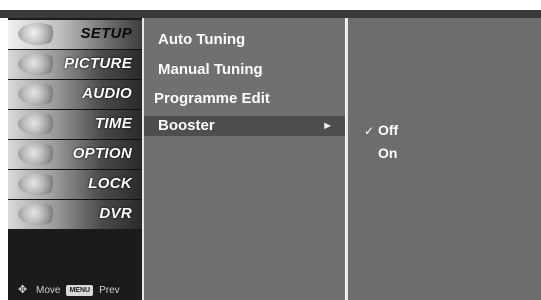 The width and height of the screenshot is (541, 300). What do you see at coordinates (48, 290) in the screenshot?
I see `move-hint-label: Move` at bounding box center [48, 290].